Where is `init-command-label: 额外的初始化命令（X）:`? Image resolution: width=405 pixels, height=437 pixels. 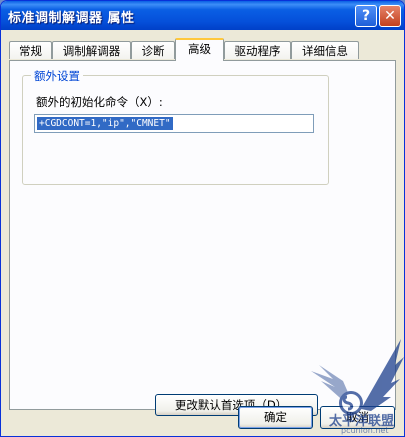
init-command-label: 额外的初始化命令（X）: is located at coordinates (99, 102).